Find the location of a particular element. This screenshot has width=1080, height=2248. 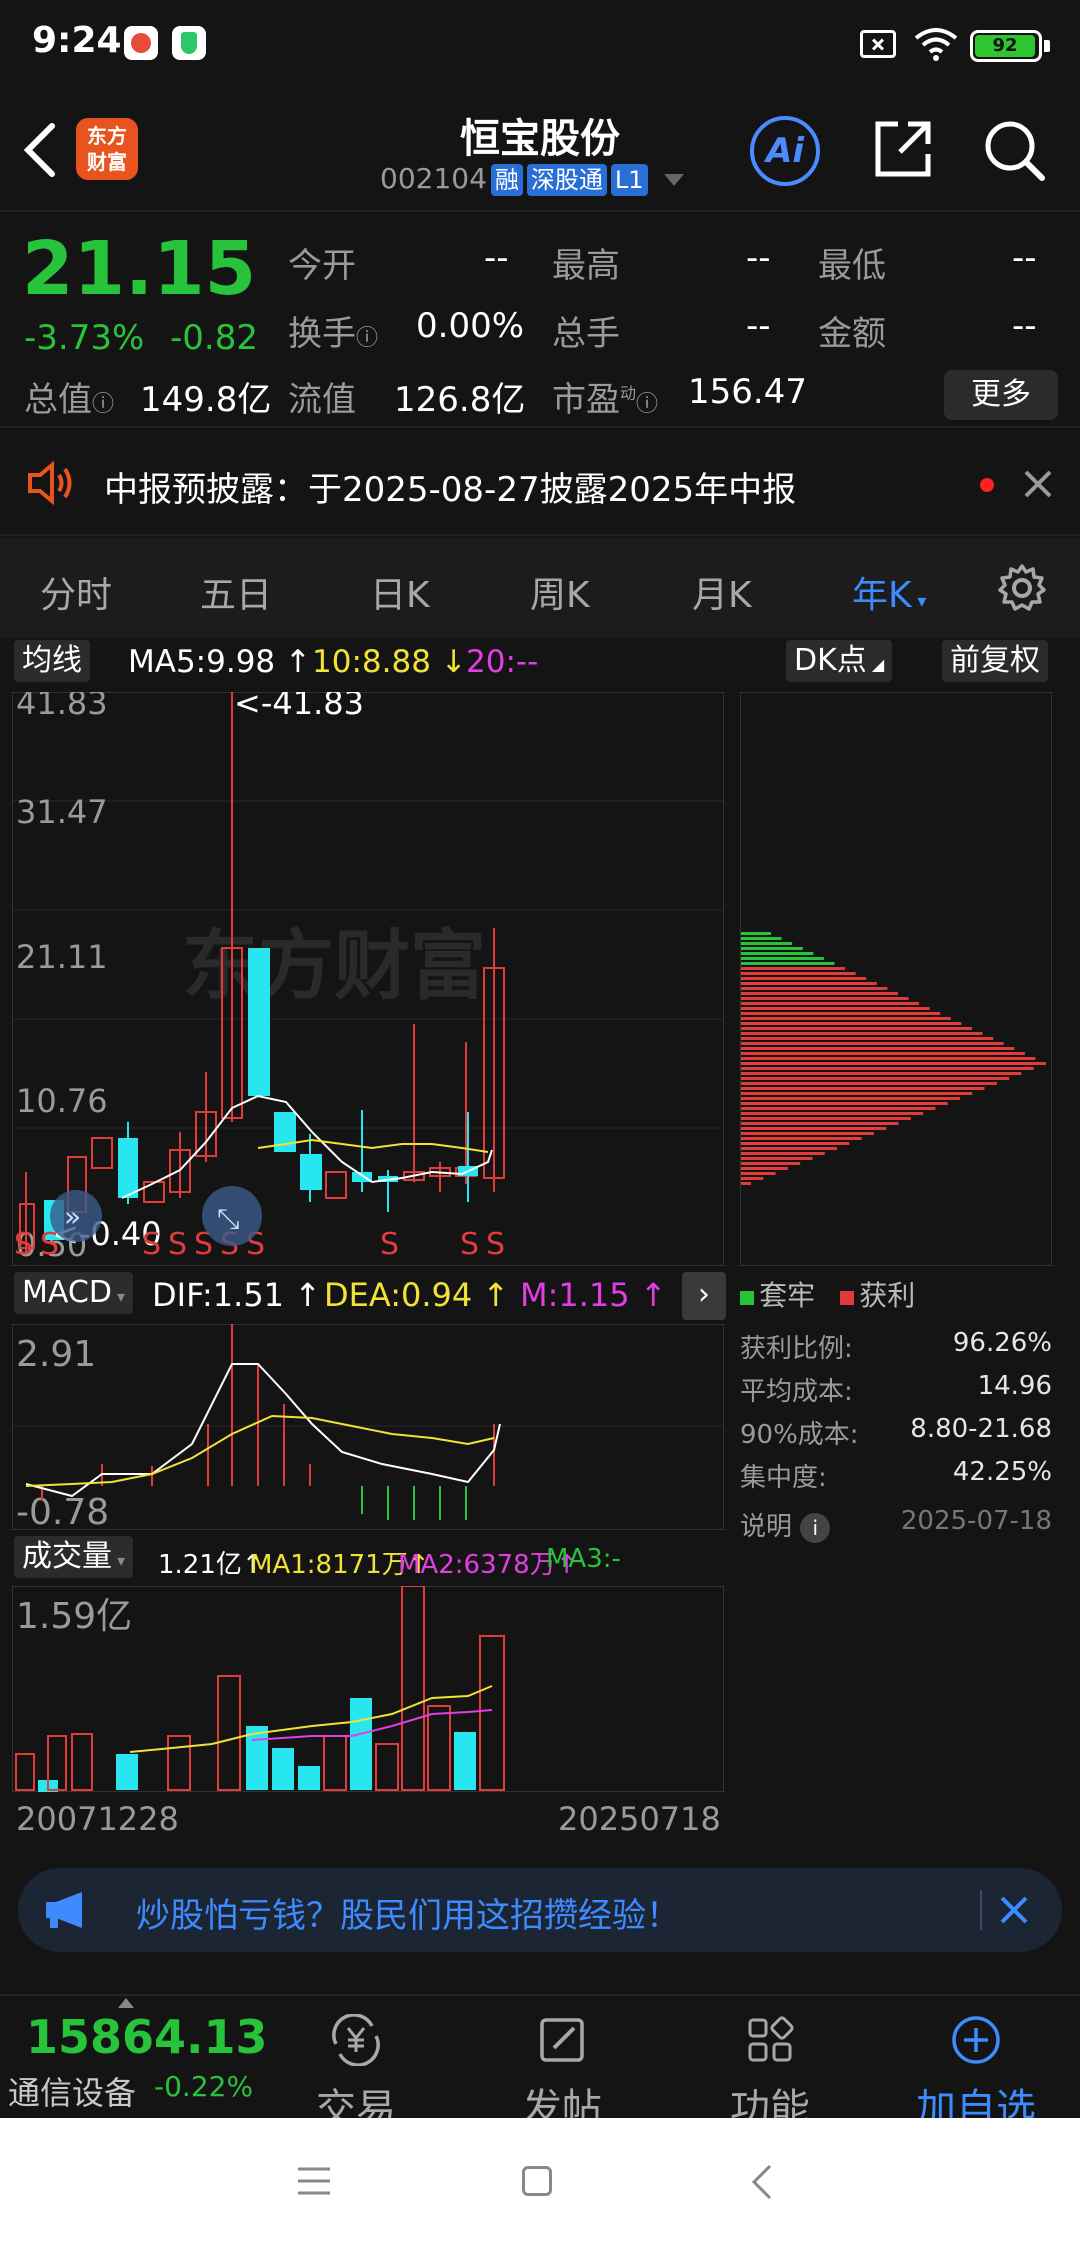

nav-features: 功能 is located at coordinates (770, 2074).